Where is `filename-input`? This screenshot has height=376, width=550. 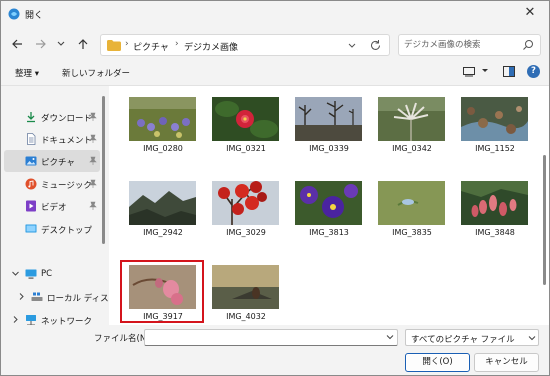
filename-input is located at coordinates (271, 337).